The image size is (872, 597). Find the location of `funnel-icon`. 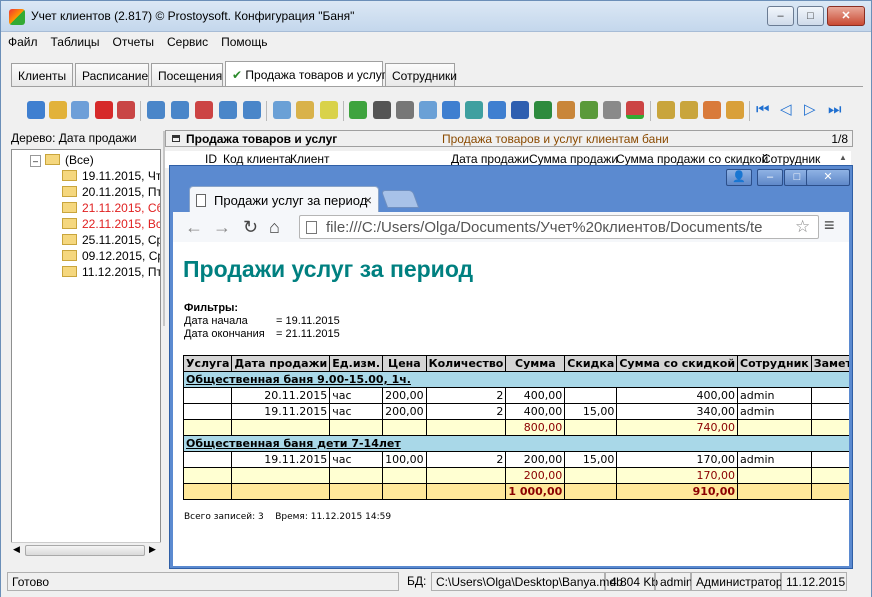

funnel-icon is located at coordinates (282, 110).